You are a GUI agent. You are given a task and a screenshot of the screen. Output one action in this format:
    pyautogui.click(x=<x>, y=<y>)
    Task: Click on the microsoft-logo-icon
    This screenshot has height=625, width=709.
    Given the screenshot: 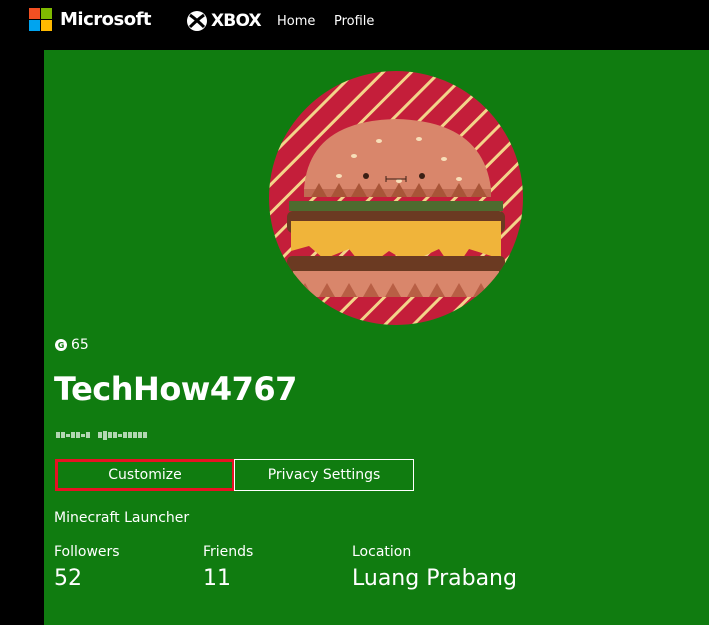 What is the action you would take?
    pyautogui.click(x=41, y=20)
    